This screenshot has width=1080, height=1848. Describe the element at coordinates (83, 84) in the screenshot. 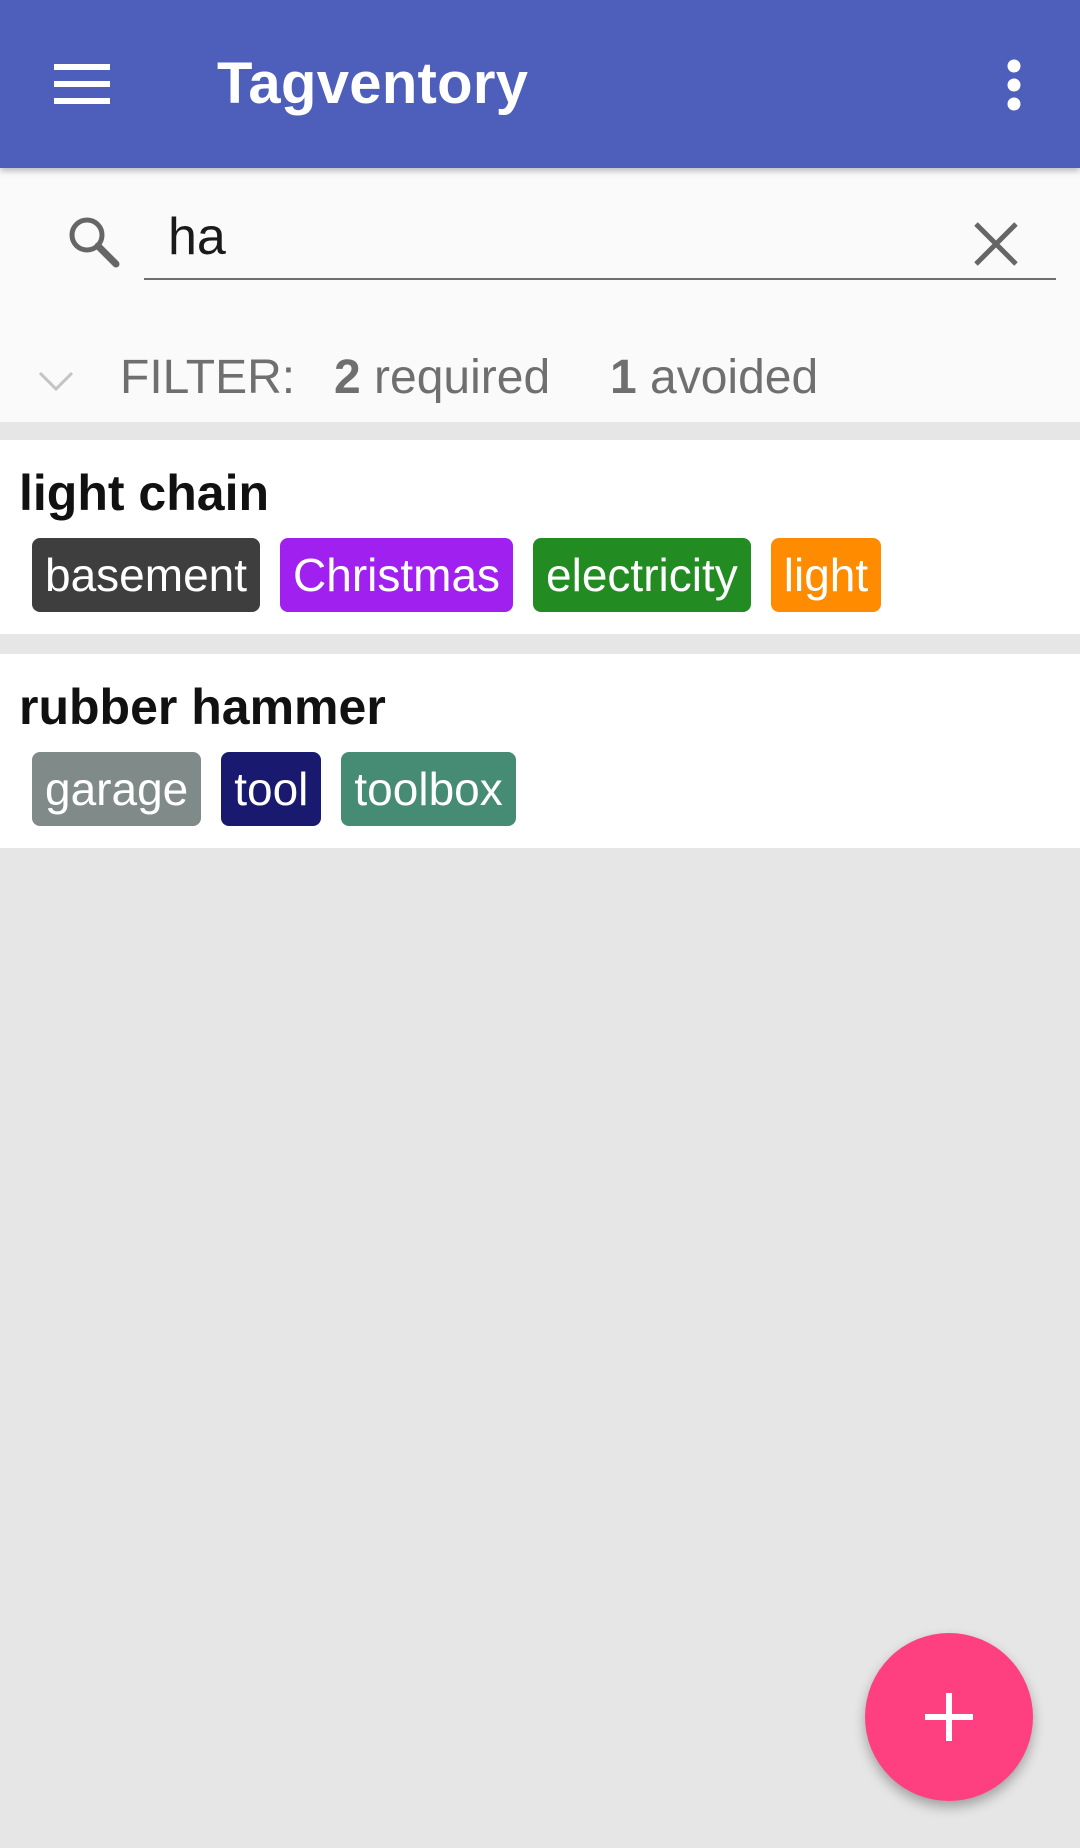

I see `hamburger-menu-icon` at that location.